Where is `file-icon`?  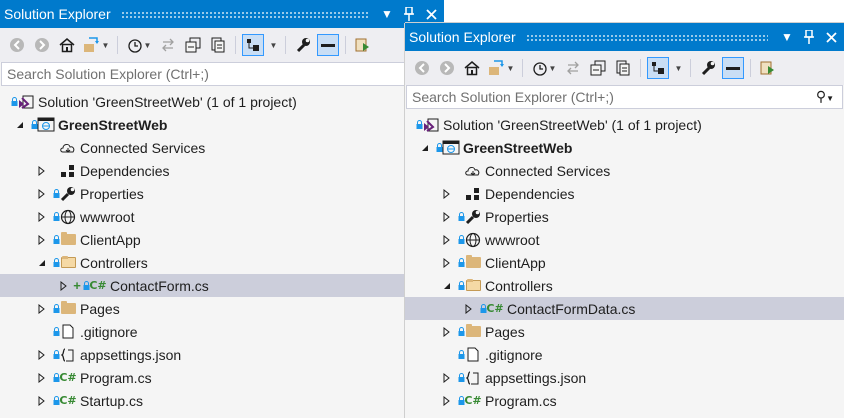 file-icon is located at coordinates (68, 331).